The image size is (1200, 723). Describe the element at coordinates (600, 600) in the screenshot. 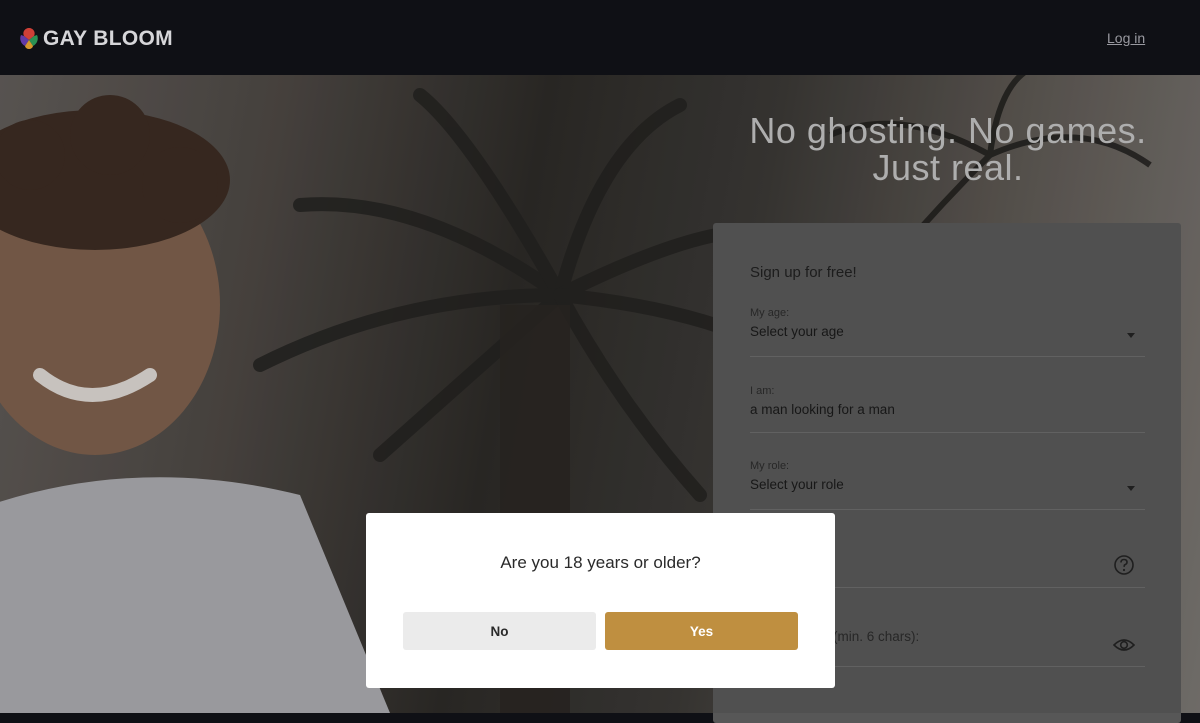

I see `age-verification-dialog: Are you 18 years or older? No Yes` at that location.